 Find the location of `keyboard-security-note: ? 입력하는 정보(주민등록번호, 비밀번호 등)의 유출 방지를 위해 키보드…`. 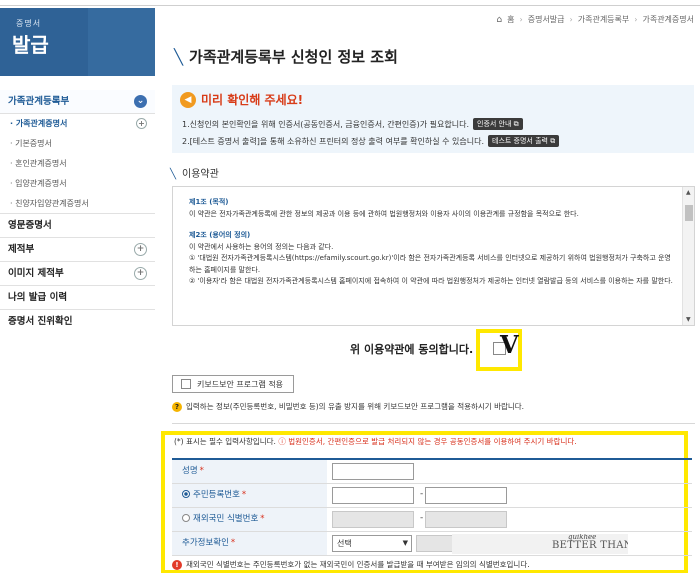

keyboard-security-note: ? 입력하는 정보(주민등록번호, 비밀번호 등)의 유출 방지를 위해 키보드… is located at coordinates (348, 406).